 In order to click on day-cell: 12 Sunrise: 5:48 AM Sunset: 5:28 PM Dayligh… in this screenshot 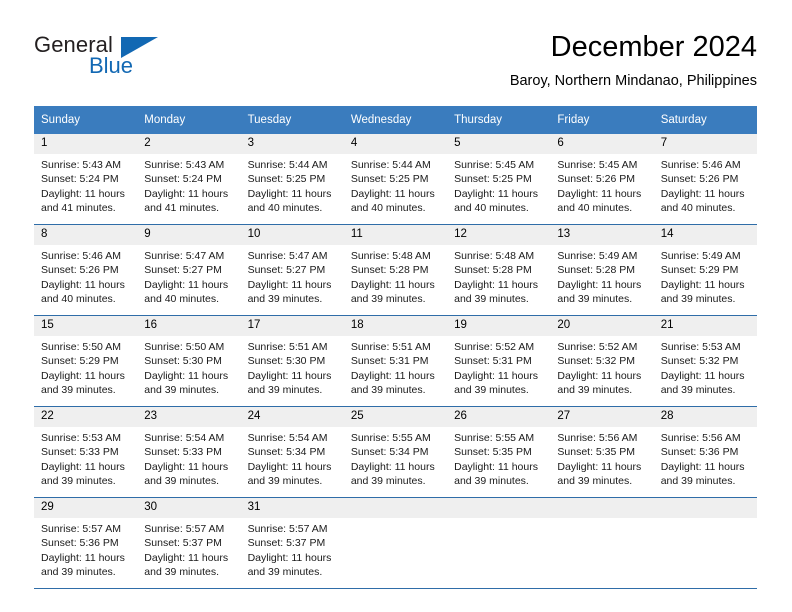, I will do `click(499, 270)`.